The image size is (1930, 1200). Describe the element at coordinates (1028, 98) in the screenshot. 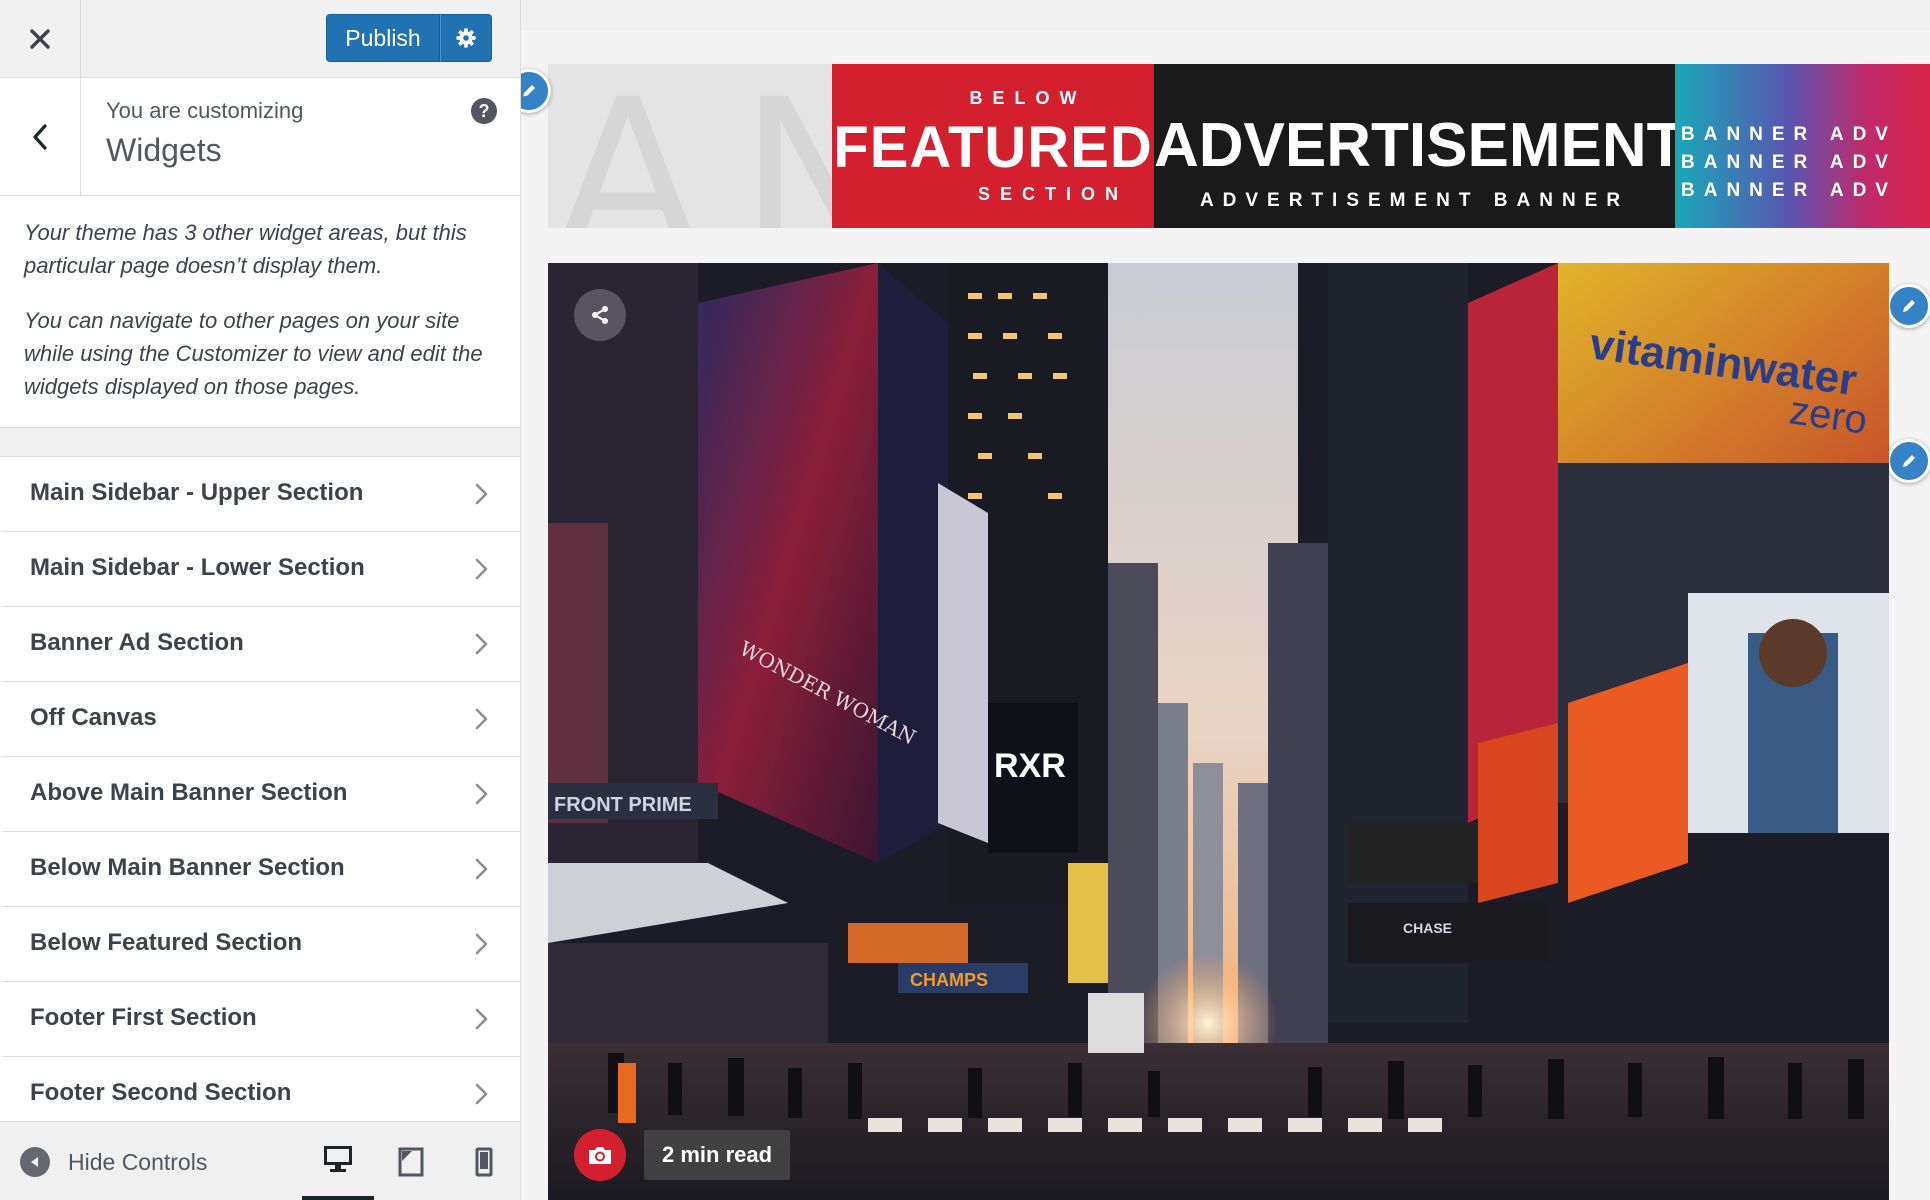

I see `banner-below-text: BELOW` at that location.